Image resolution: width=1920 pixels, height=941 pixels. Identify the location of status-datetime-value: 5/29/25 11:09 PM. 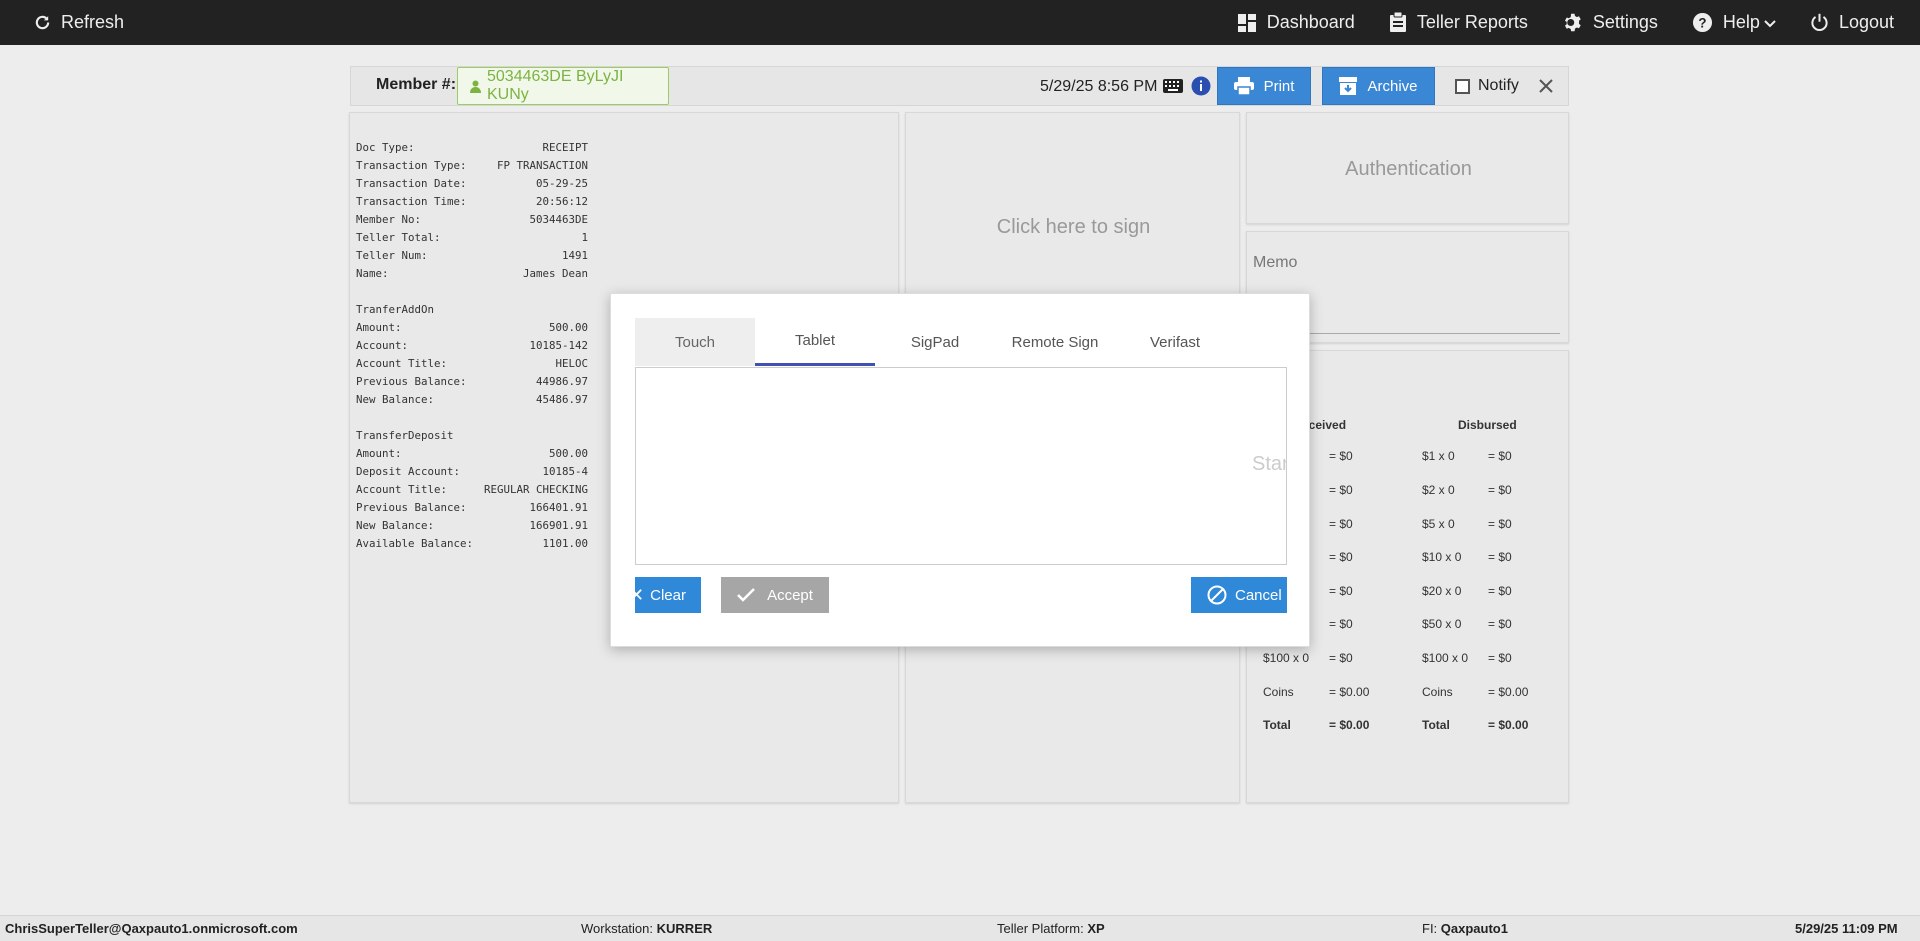
(1846, 928).